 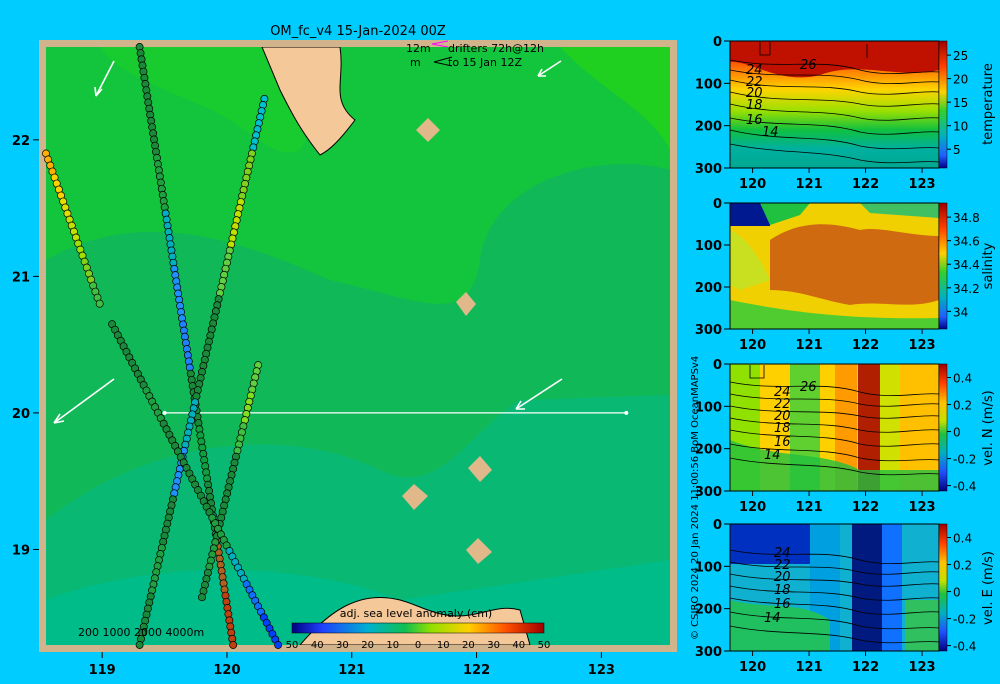 I want to click on legend-line1-prefix: 12m, so click(x=418, y=48).